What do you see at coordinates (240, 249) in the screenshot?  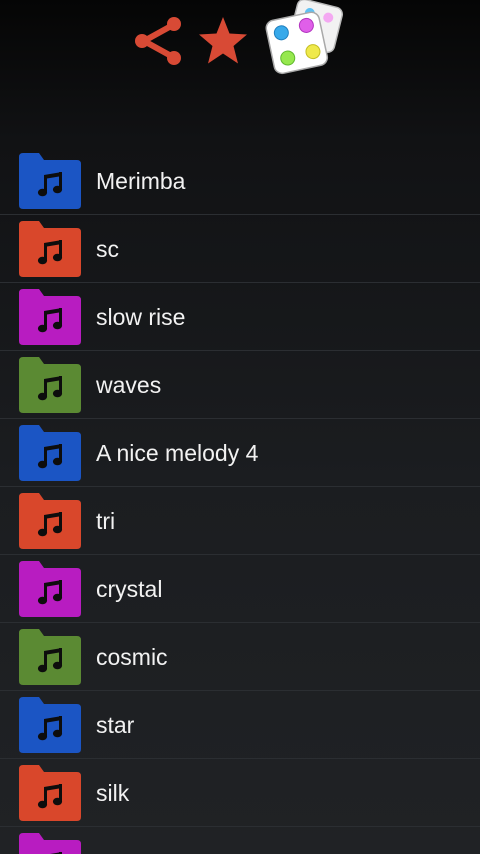 I see `list-item: sc` at bounding box center [240, 249].